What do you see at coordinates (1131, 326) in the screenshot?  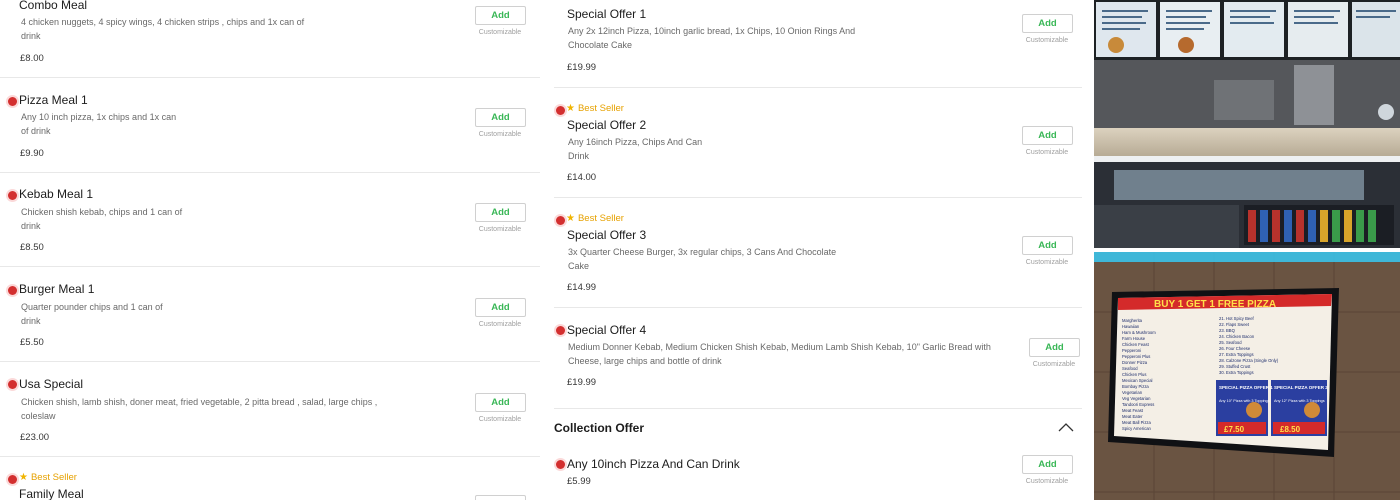 I see `svg-text: Hawaiian` at bounding box center [1131, 326].